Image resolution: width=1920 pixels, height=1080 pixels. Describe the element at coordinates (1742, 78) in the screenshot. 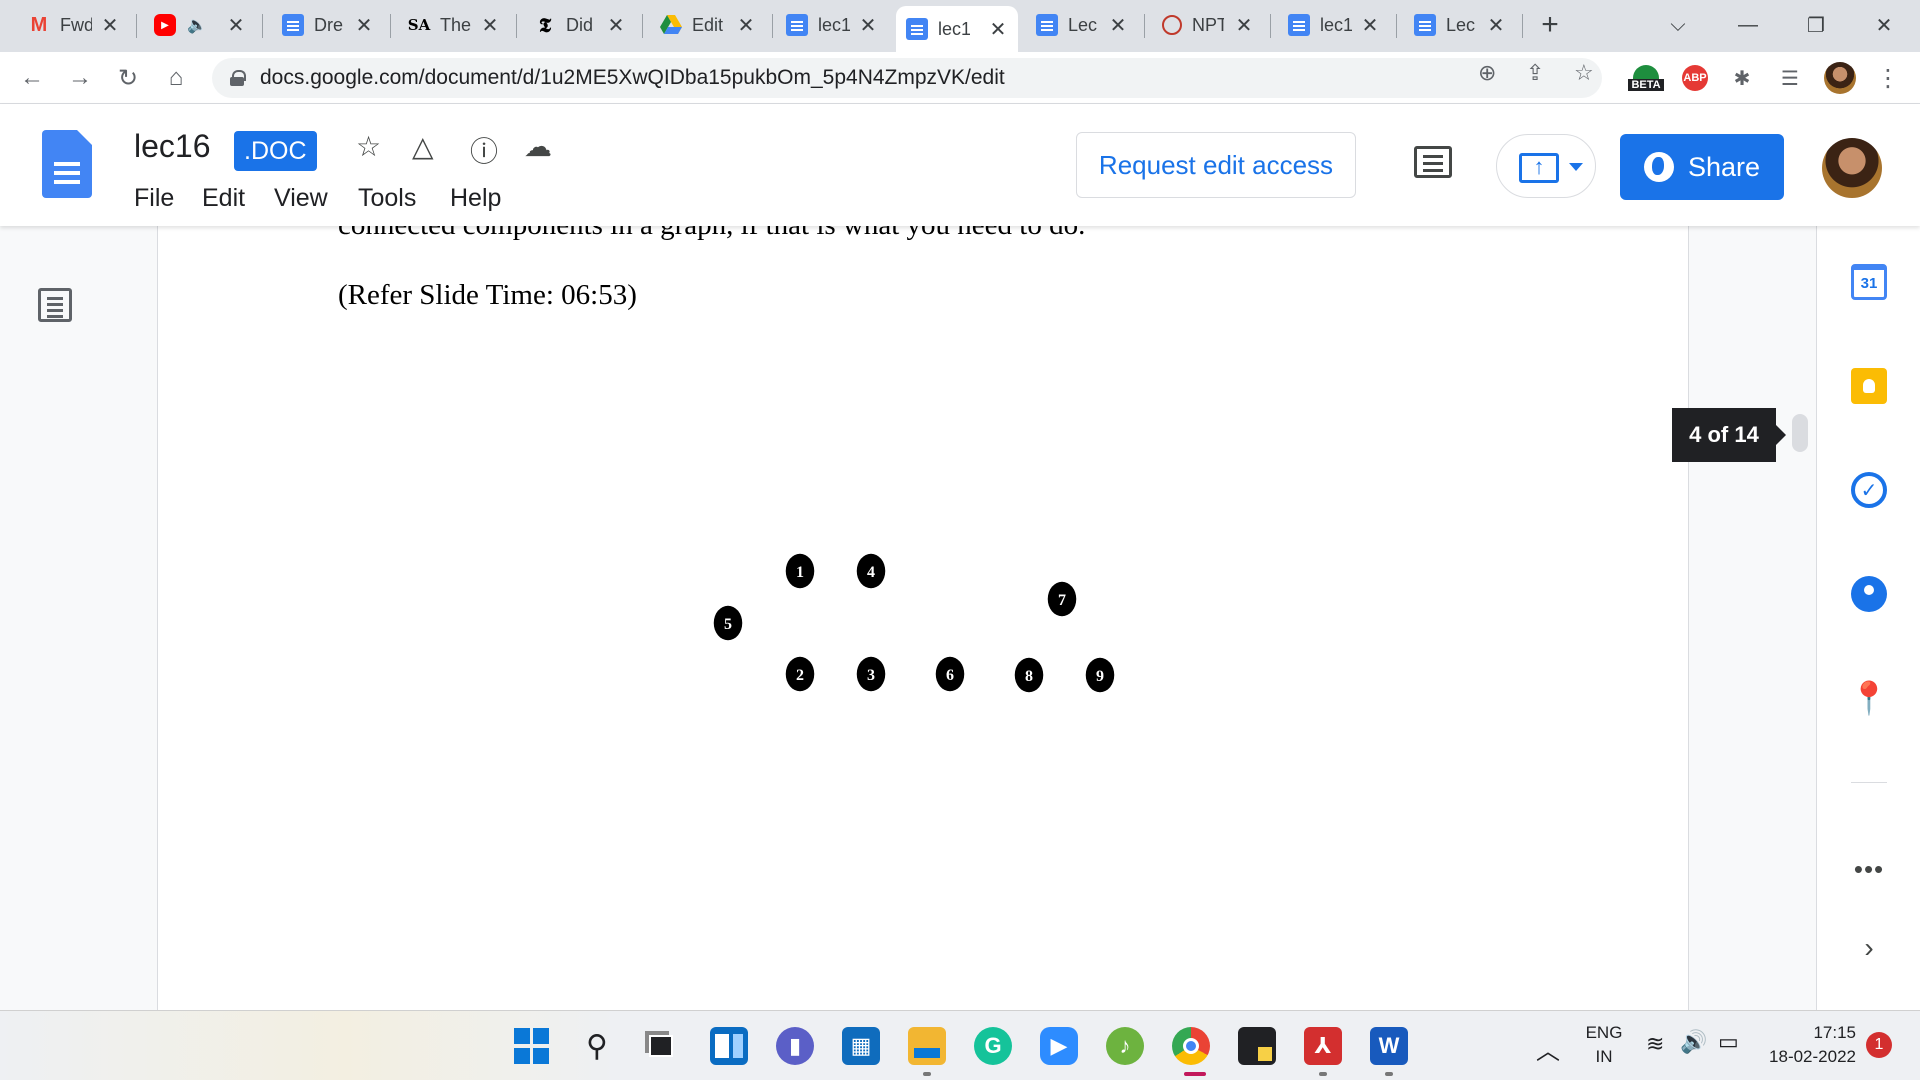

I see `extensions-puzzle-icon: ✱` at that location.